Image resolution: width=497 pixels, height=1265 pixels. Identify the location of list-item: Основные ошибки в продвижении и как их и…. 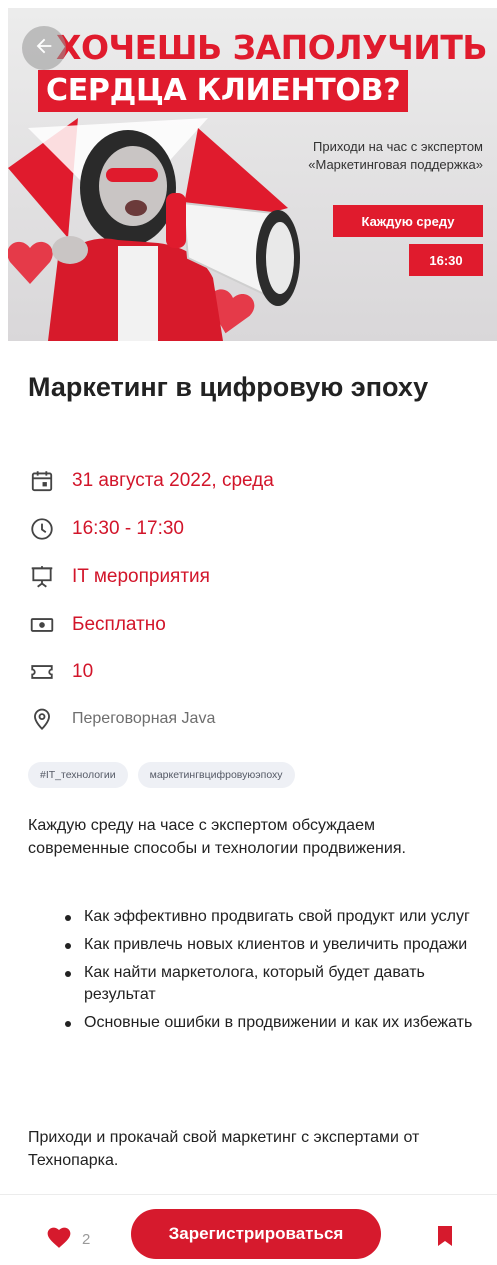
(270, 1023).